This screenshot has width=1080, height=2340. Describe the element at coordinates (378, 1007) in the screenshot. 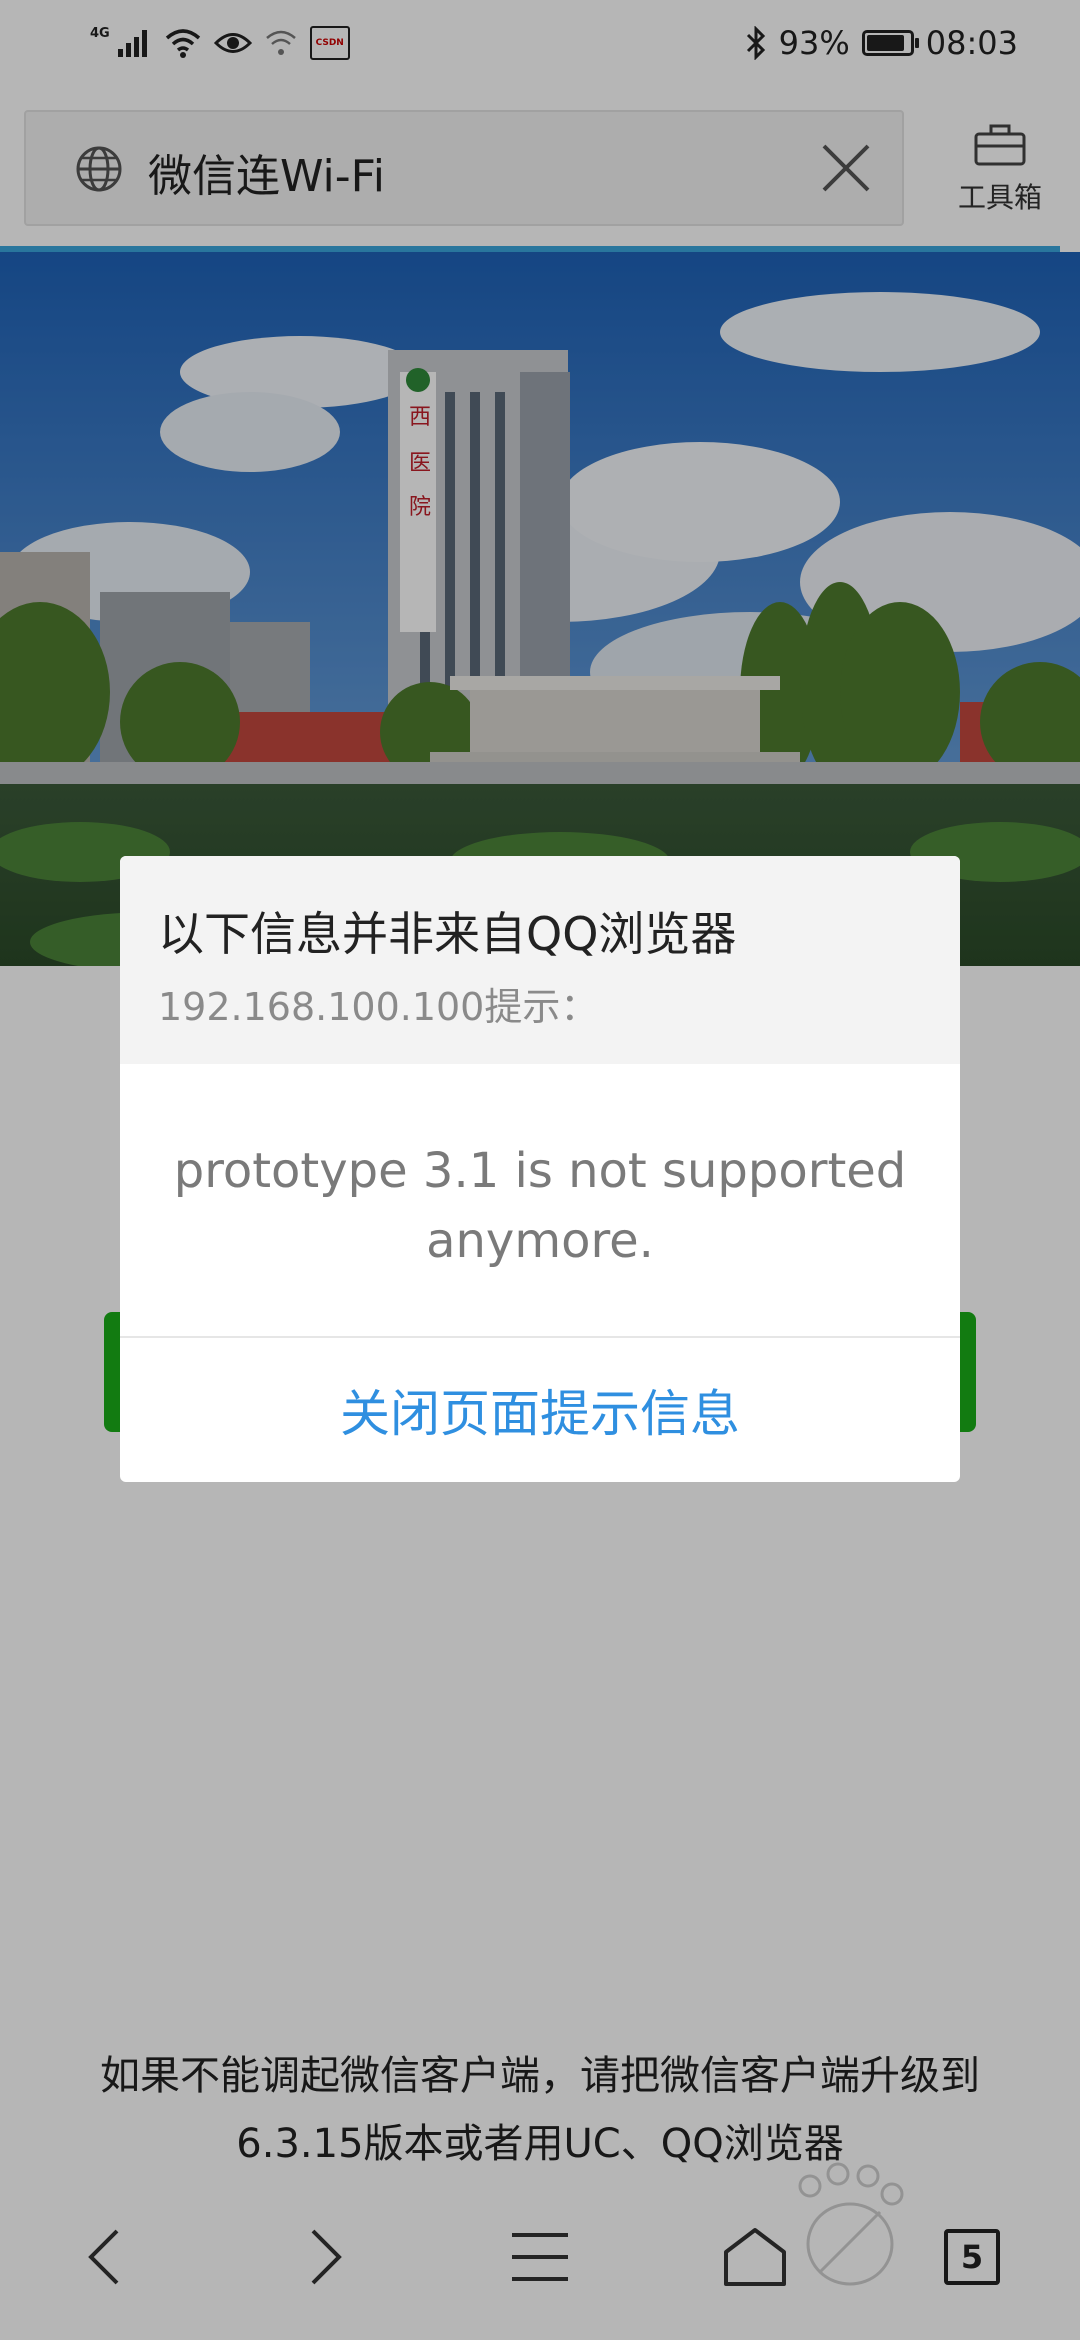

I see `dialog-source: 192.168.100.100提示：` at that location.